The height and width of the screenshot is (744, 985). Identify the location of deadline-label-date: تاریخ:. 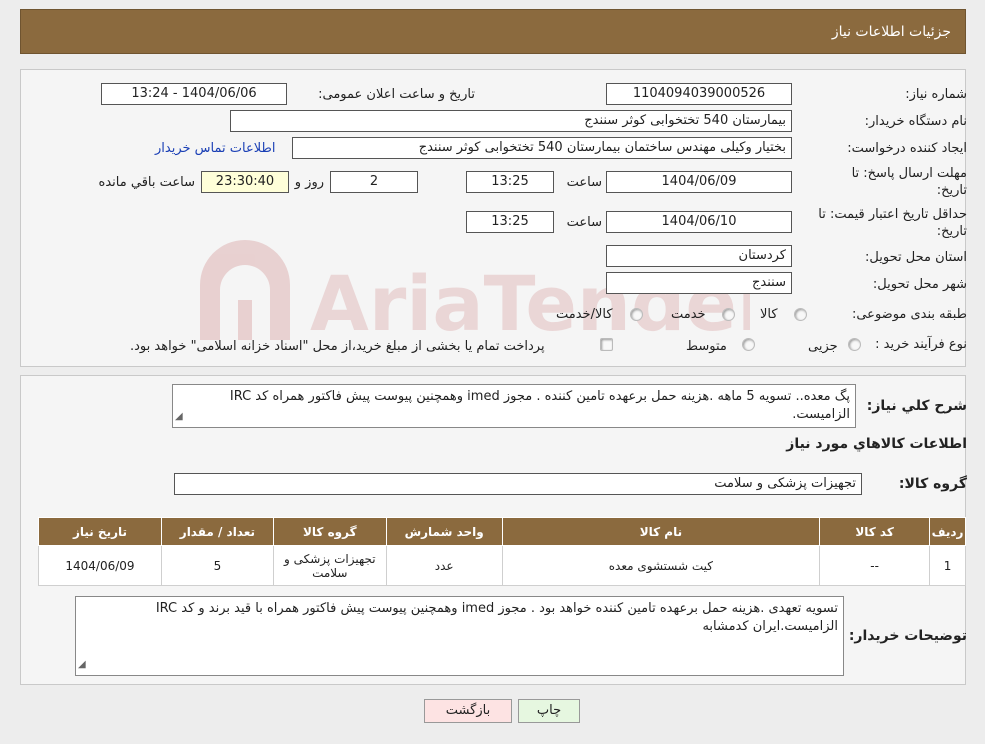
(951, 190).